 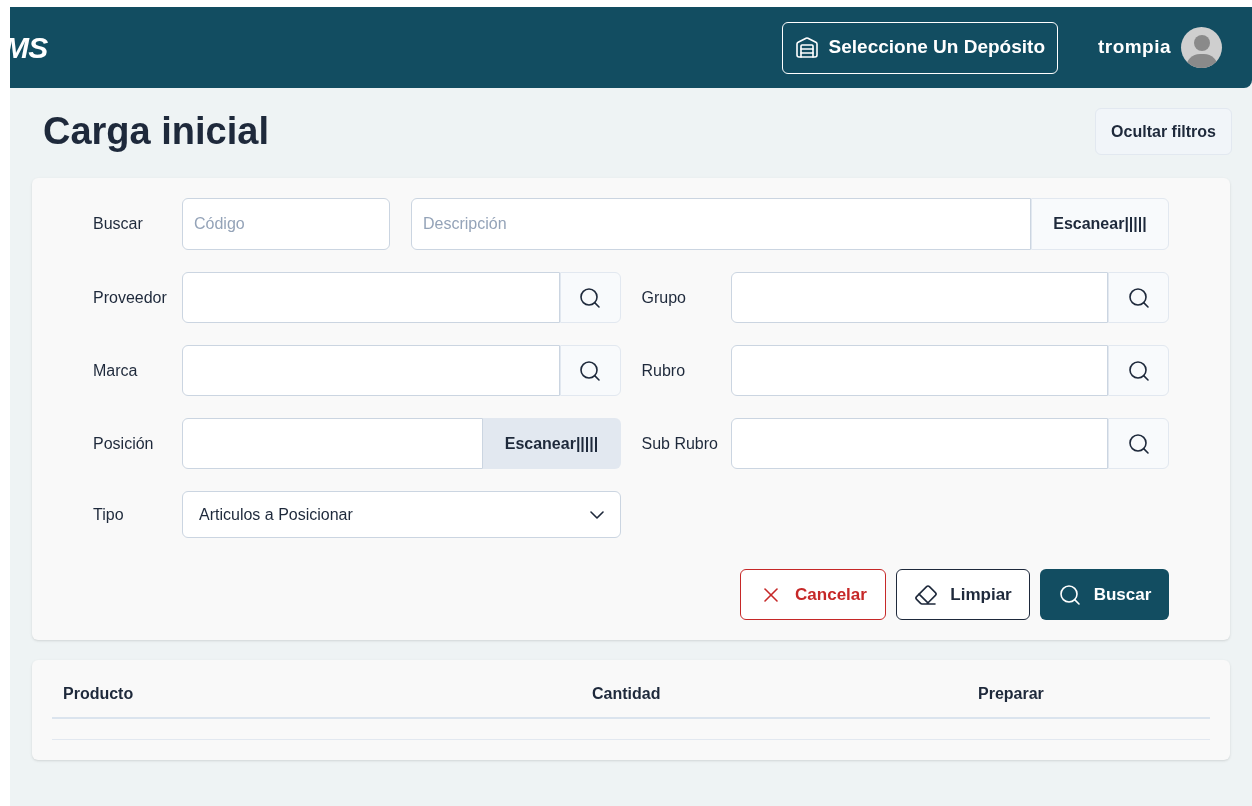 I want to click on warehouse-icon, so click(x=806, y=47).